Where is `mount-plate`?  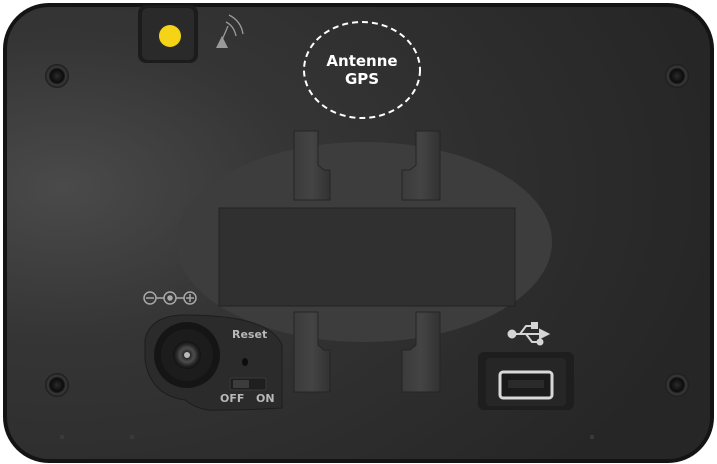 mount-plate is located at coordinates (367, 257).